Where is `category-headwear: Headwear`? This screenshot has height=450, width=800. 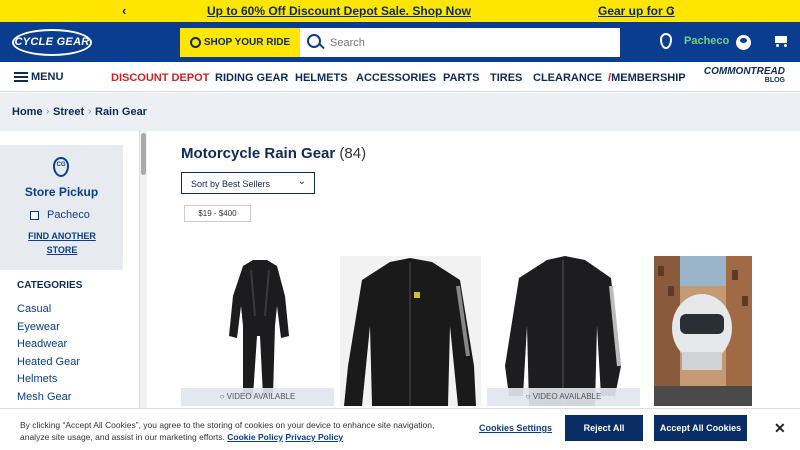 category-headwear: Headwear is located at coordinates (48, 347).